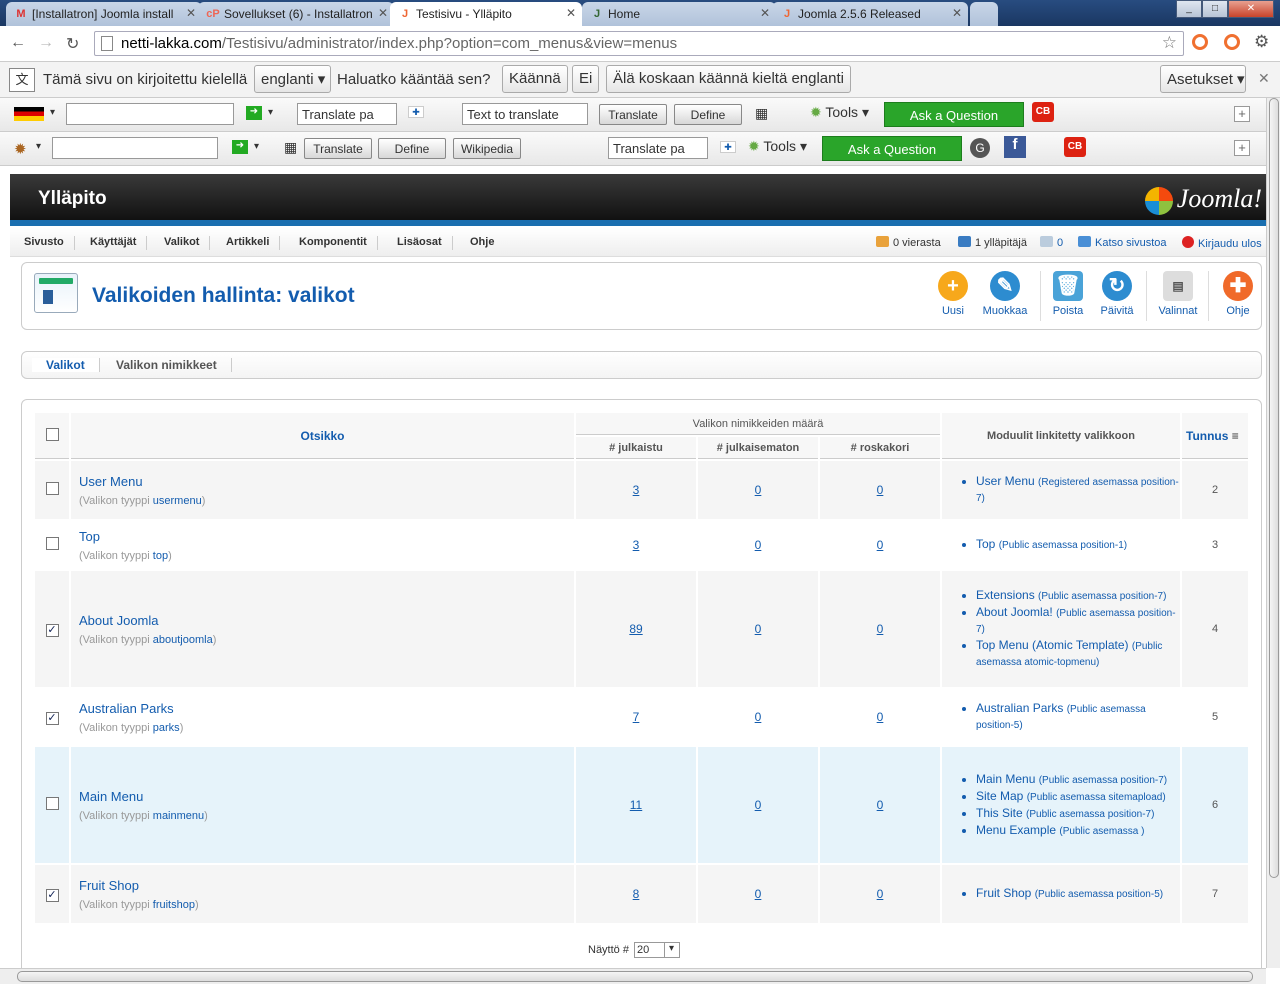 This screenshot has width=1280, height=984. What do you see at coordinates (1068, 294) in the screenshot?
I see `delete-button: 🗑 Poista` at bounding box center [1068, 294].